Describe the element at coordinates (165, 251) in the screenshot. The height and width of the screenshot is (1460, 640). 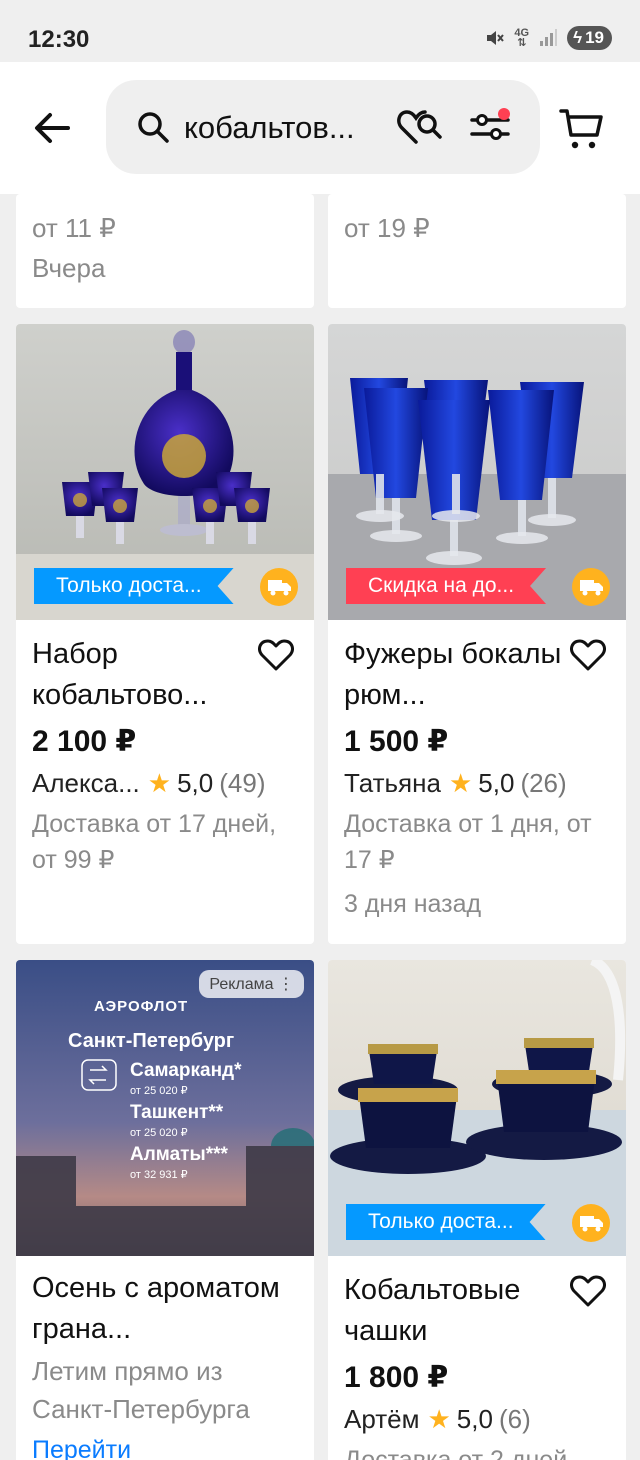
I see `listing-card-partial-left: от 11 ₽ Вчера` at that location.